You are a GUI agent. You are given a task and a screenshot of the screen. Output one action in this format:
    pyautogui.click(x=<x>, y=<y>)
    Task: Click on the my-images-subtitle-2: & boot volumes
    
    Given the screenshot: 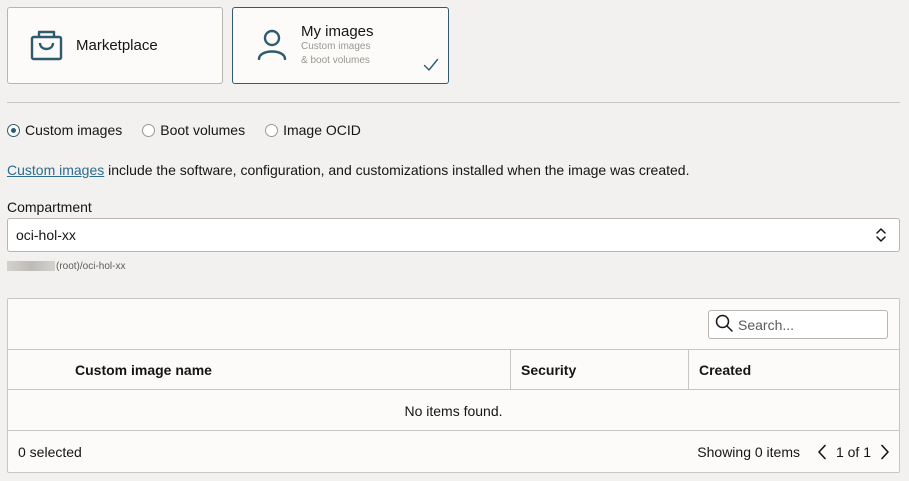 What is the action you would take?
    pyautogui.click(x=335, y=60)
    